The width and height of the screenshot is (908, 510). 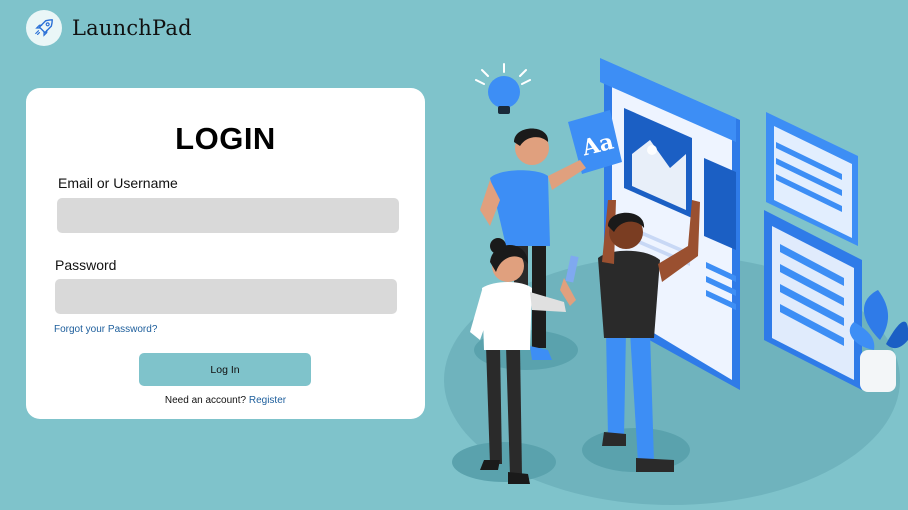 I want to click on rocket-icon, so click(x=44, y=28).